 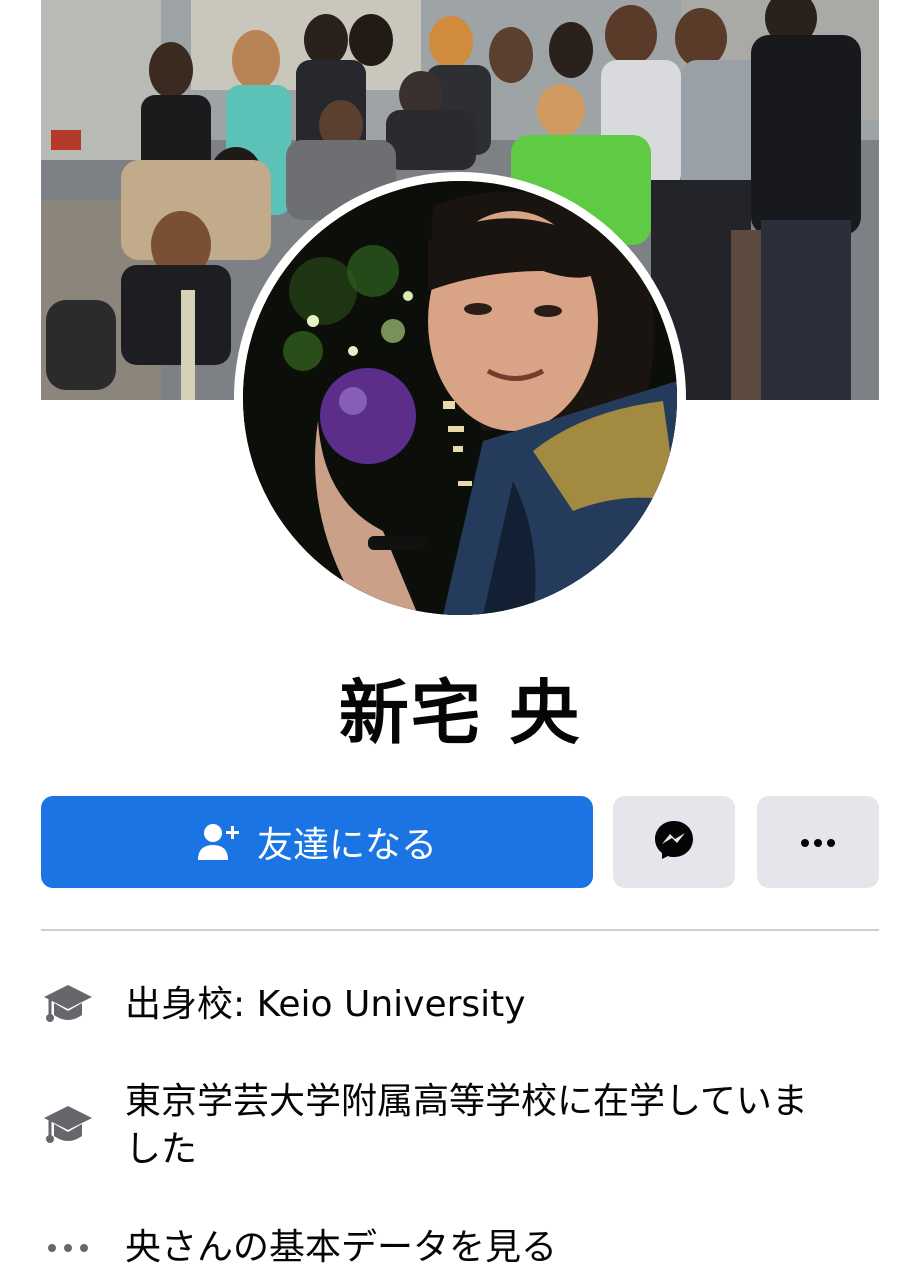 I want to click on add-friend-label: 友達になる, so click(x=346, y=845).